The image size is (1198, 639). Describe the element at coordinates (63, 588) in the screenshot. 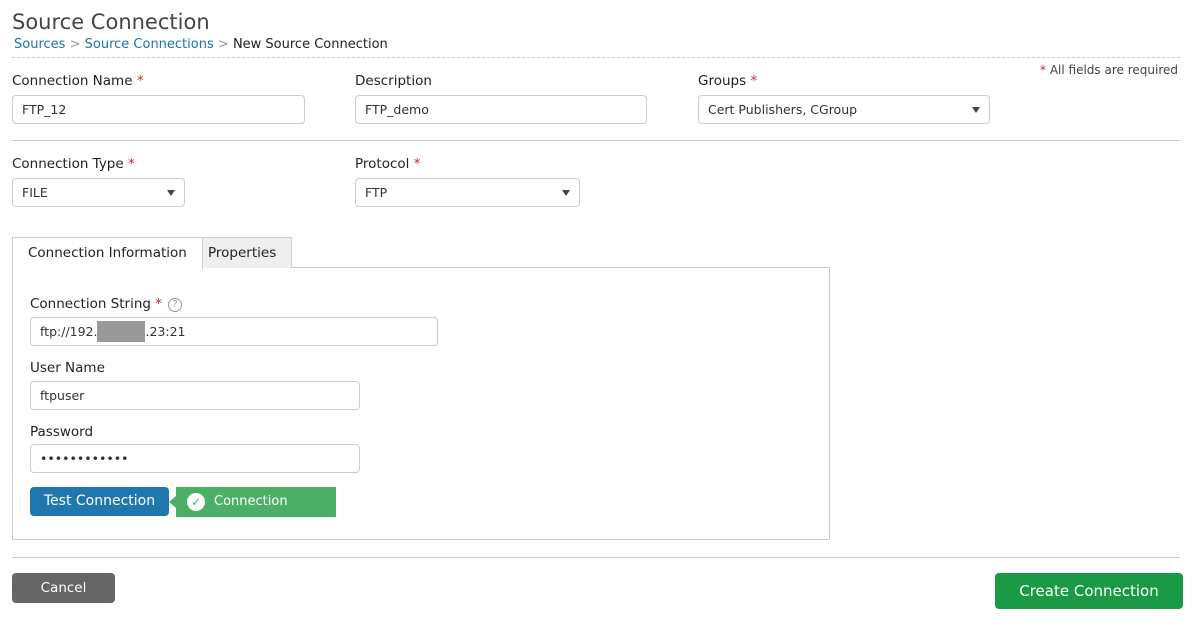

I see `cancel-button: Cancel` at that location.